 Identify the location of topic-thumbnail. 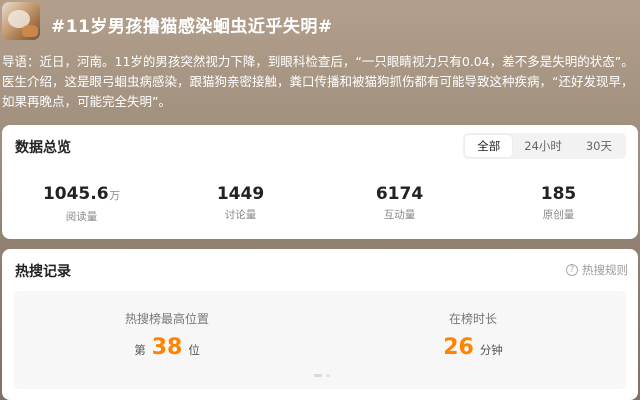
(21, 21).